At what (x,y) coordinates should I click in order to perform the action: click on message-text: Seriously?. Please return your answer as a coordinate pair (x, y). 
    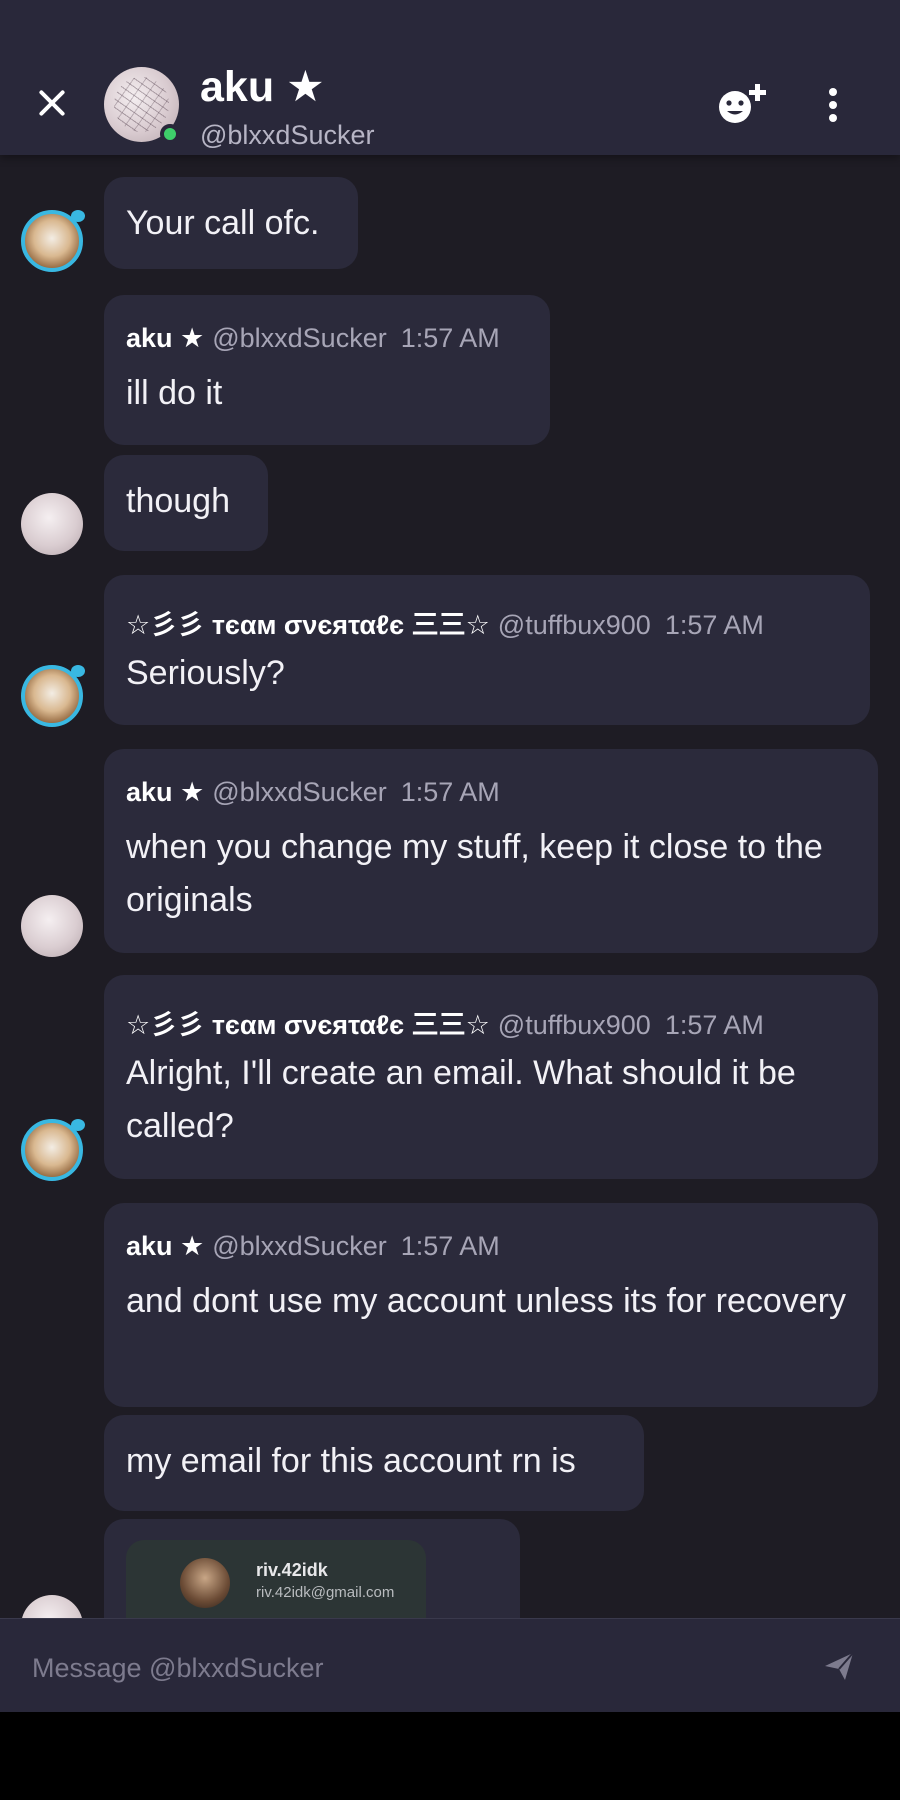
    Looking at the image, I should click on (205, 673).